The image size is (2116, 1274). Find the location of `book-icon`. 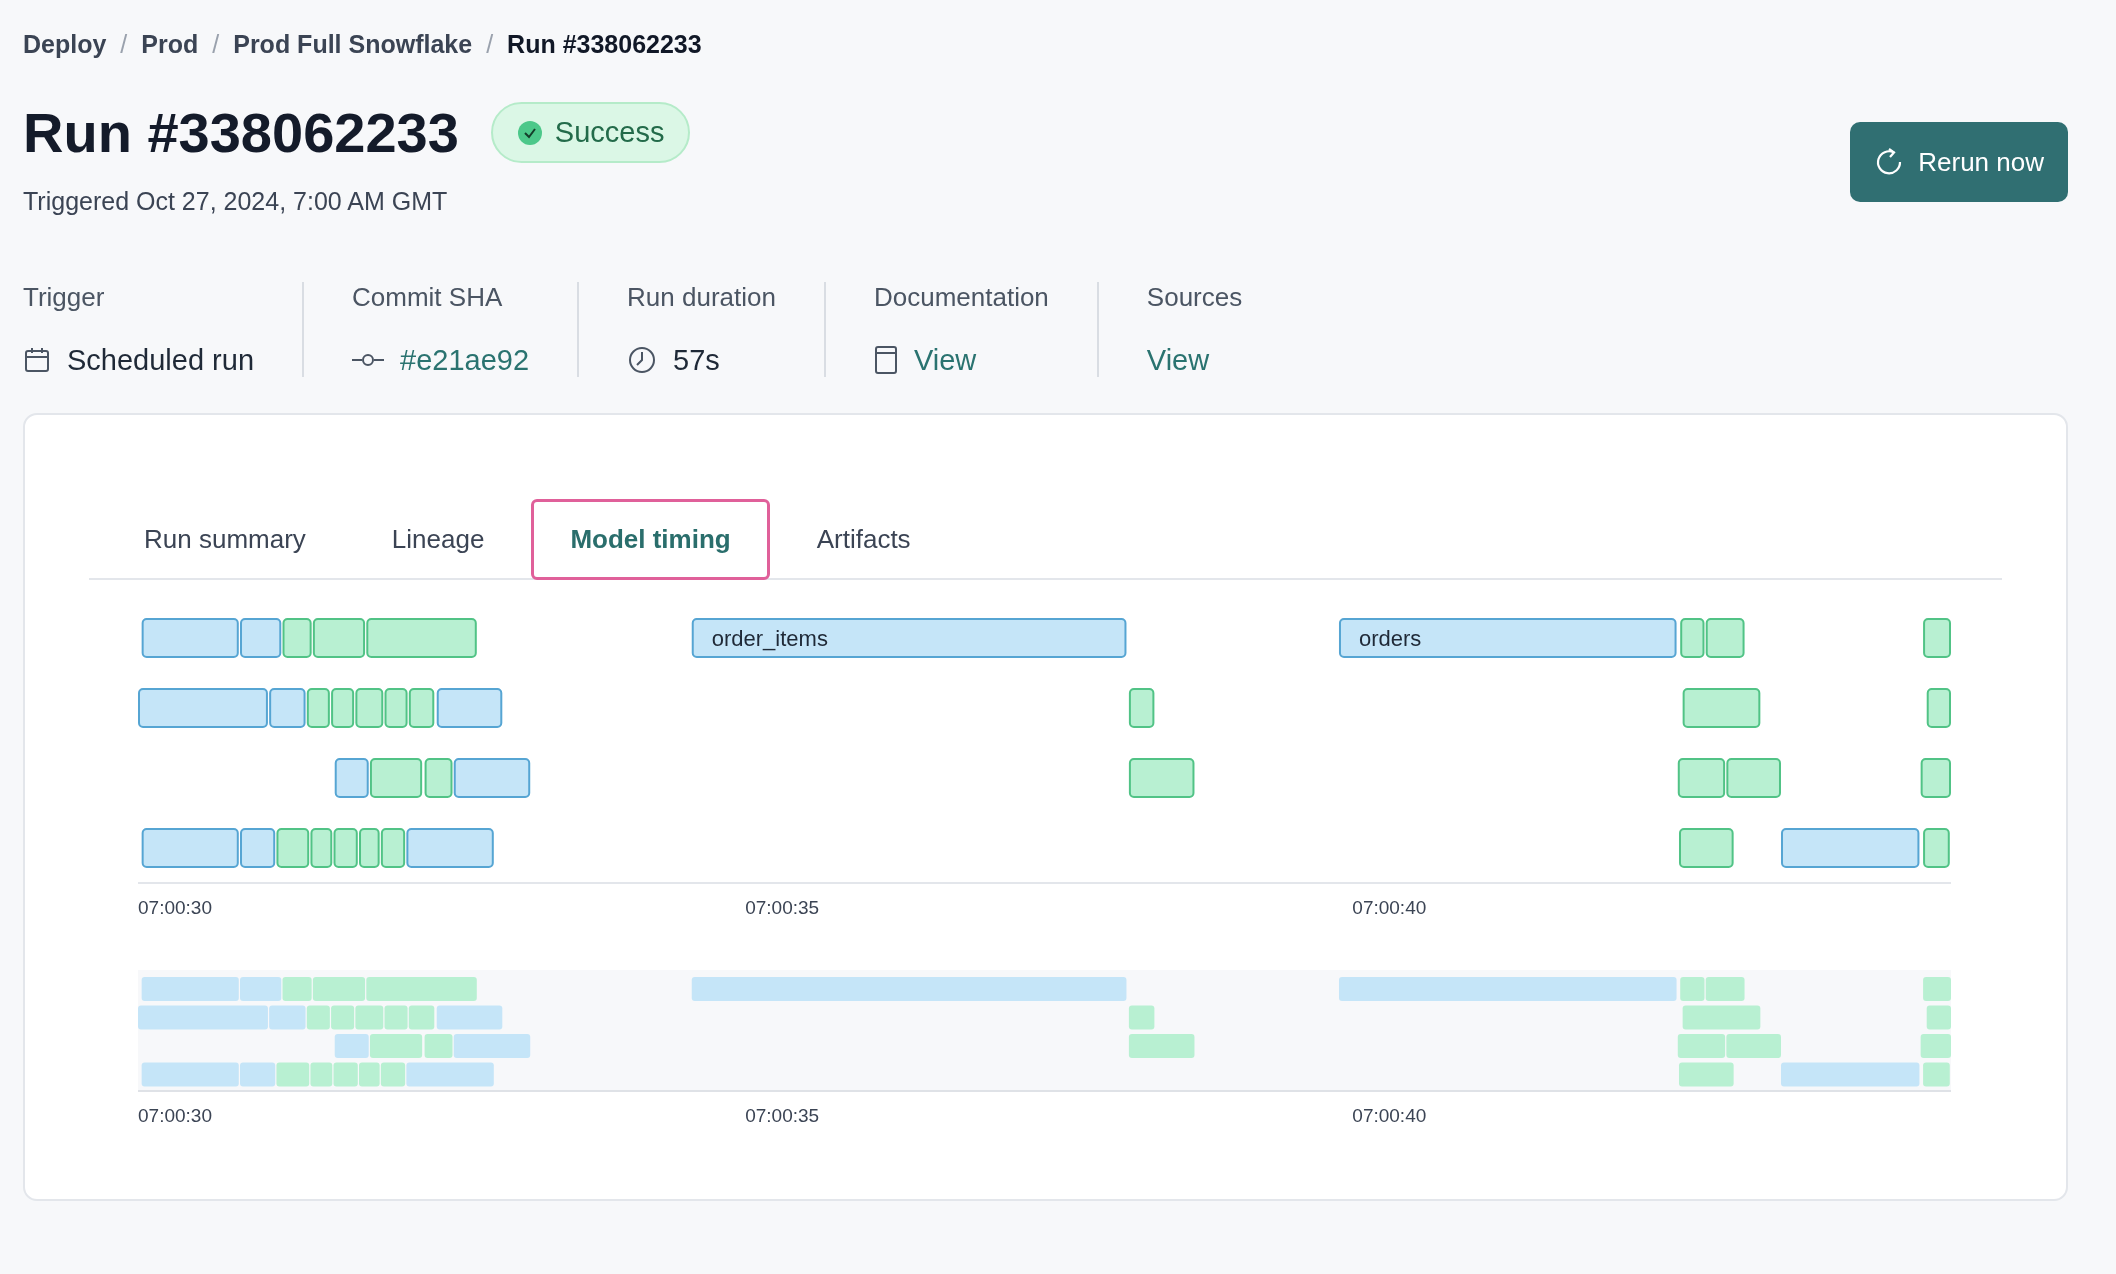

book-icon is located at coordinates (885, 360).